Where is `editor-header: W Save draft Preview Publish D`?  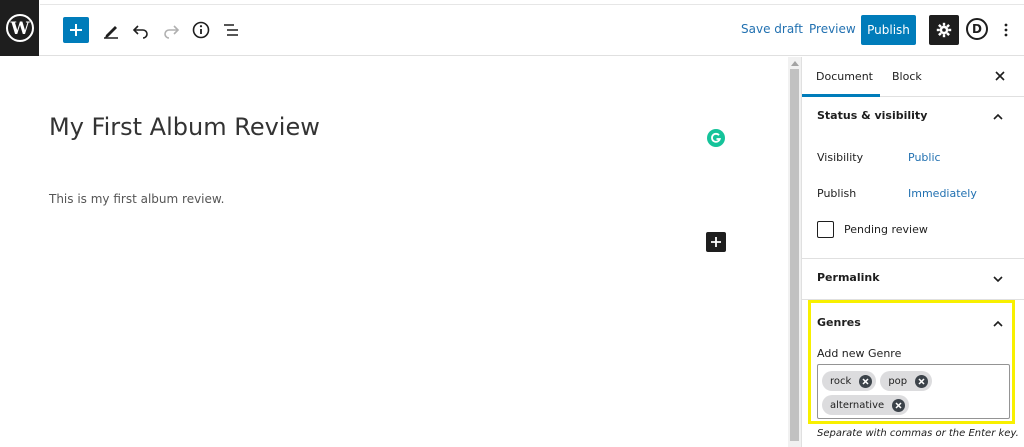 editor-header: W Save draft Preview Publish D is located at coordinates (512, 28).